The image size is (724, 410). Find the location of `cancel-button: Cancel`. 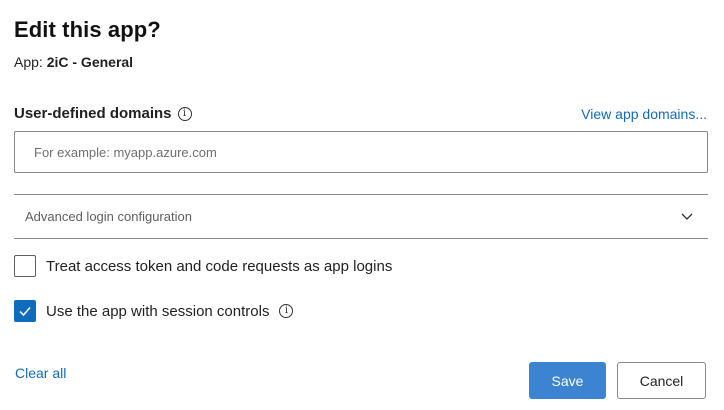

cancel-button: Cancel is located at coordinates (661, 380).